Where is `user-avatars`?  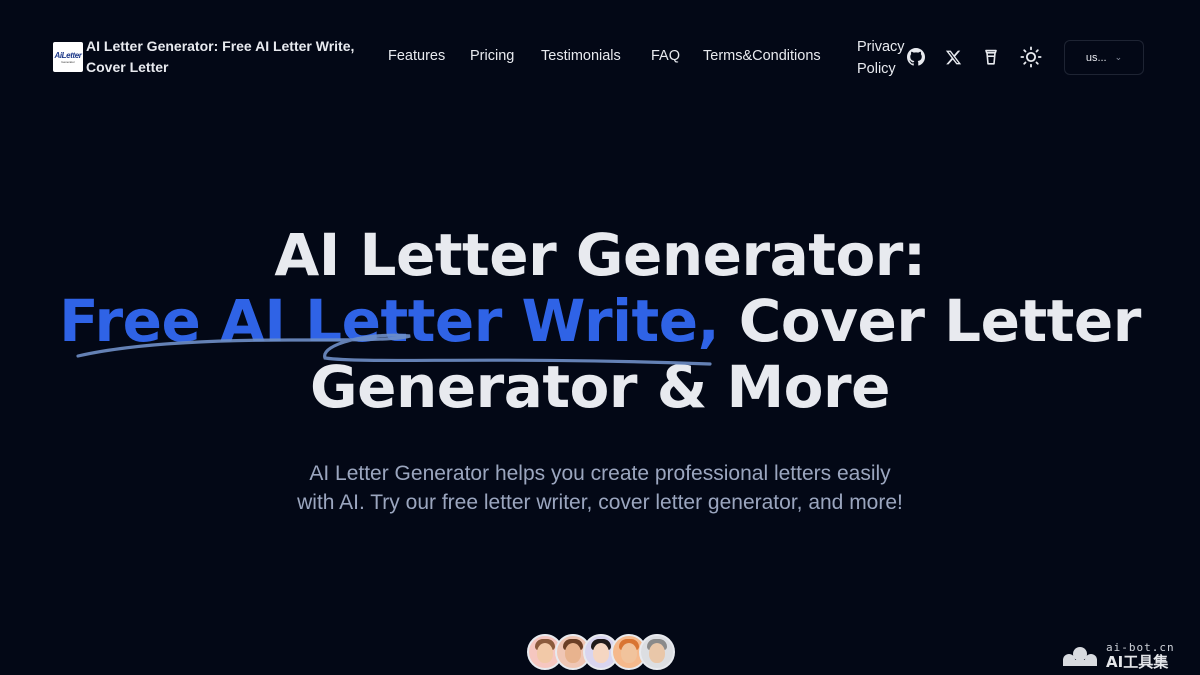 user-avatars is located at coordinates (601, 652).